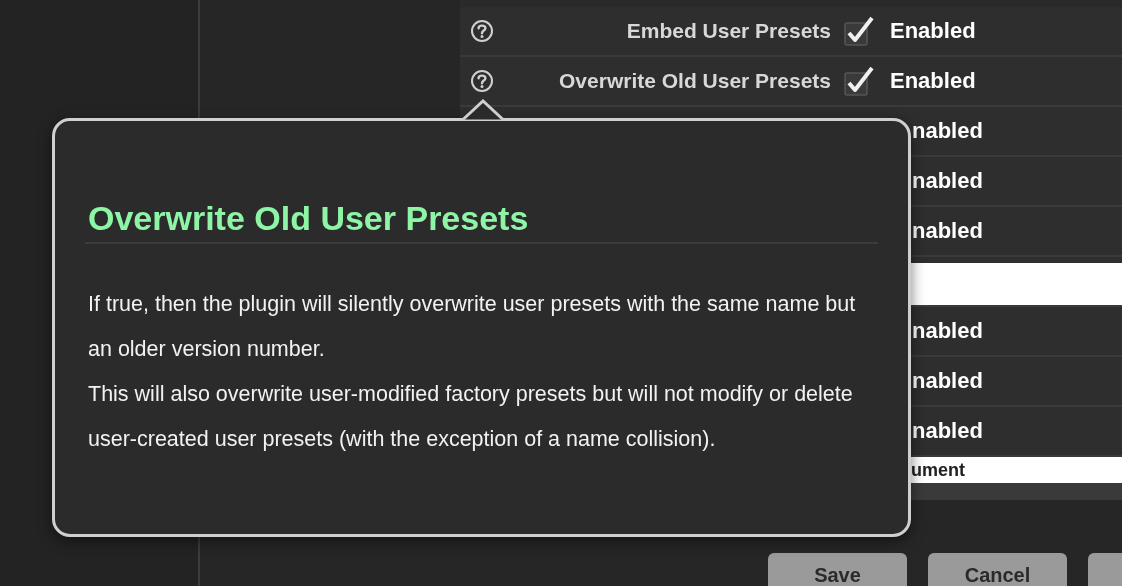  Describe the element at coordinates (695, 81) in the screenshot. I see `setting-label: Overwrite Old User Presets` at that location.